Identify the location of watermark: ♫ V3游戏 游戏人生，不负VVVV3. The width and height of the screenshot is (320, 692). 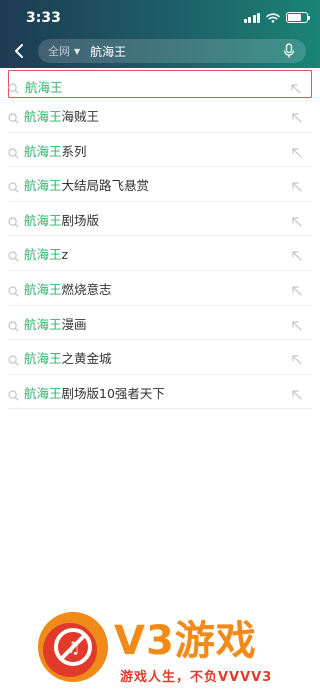
(160, 645).